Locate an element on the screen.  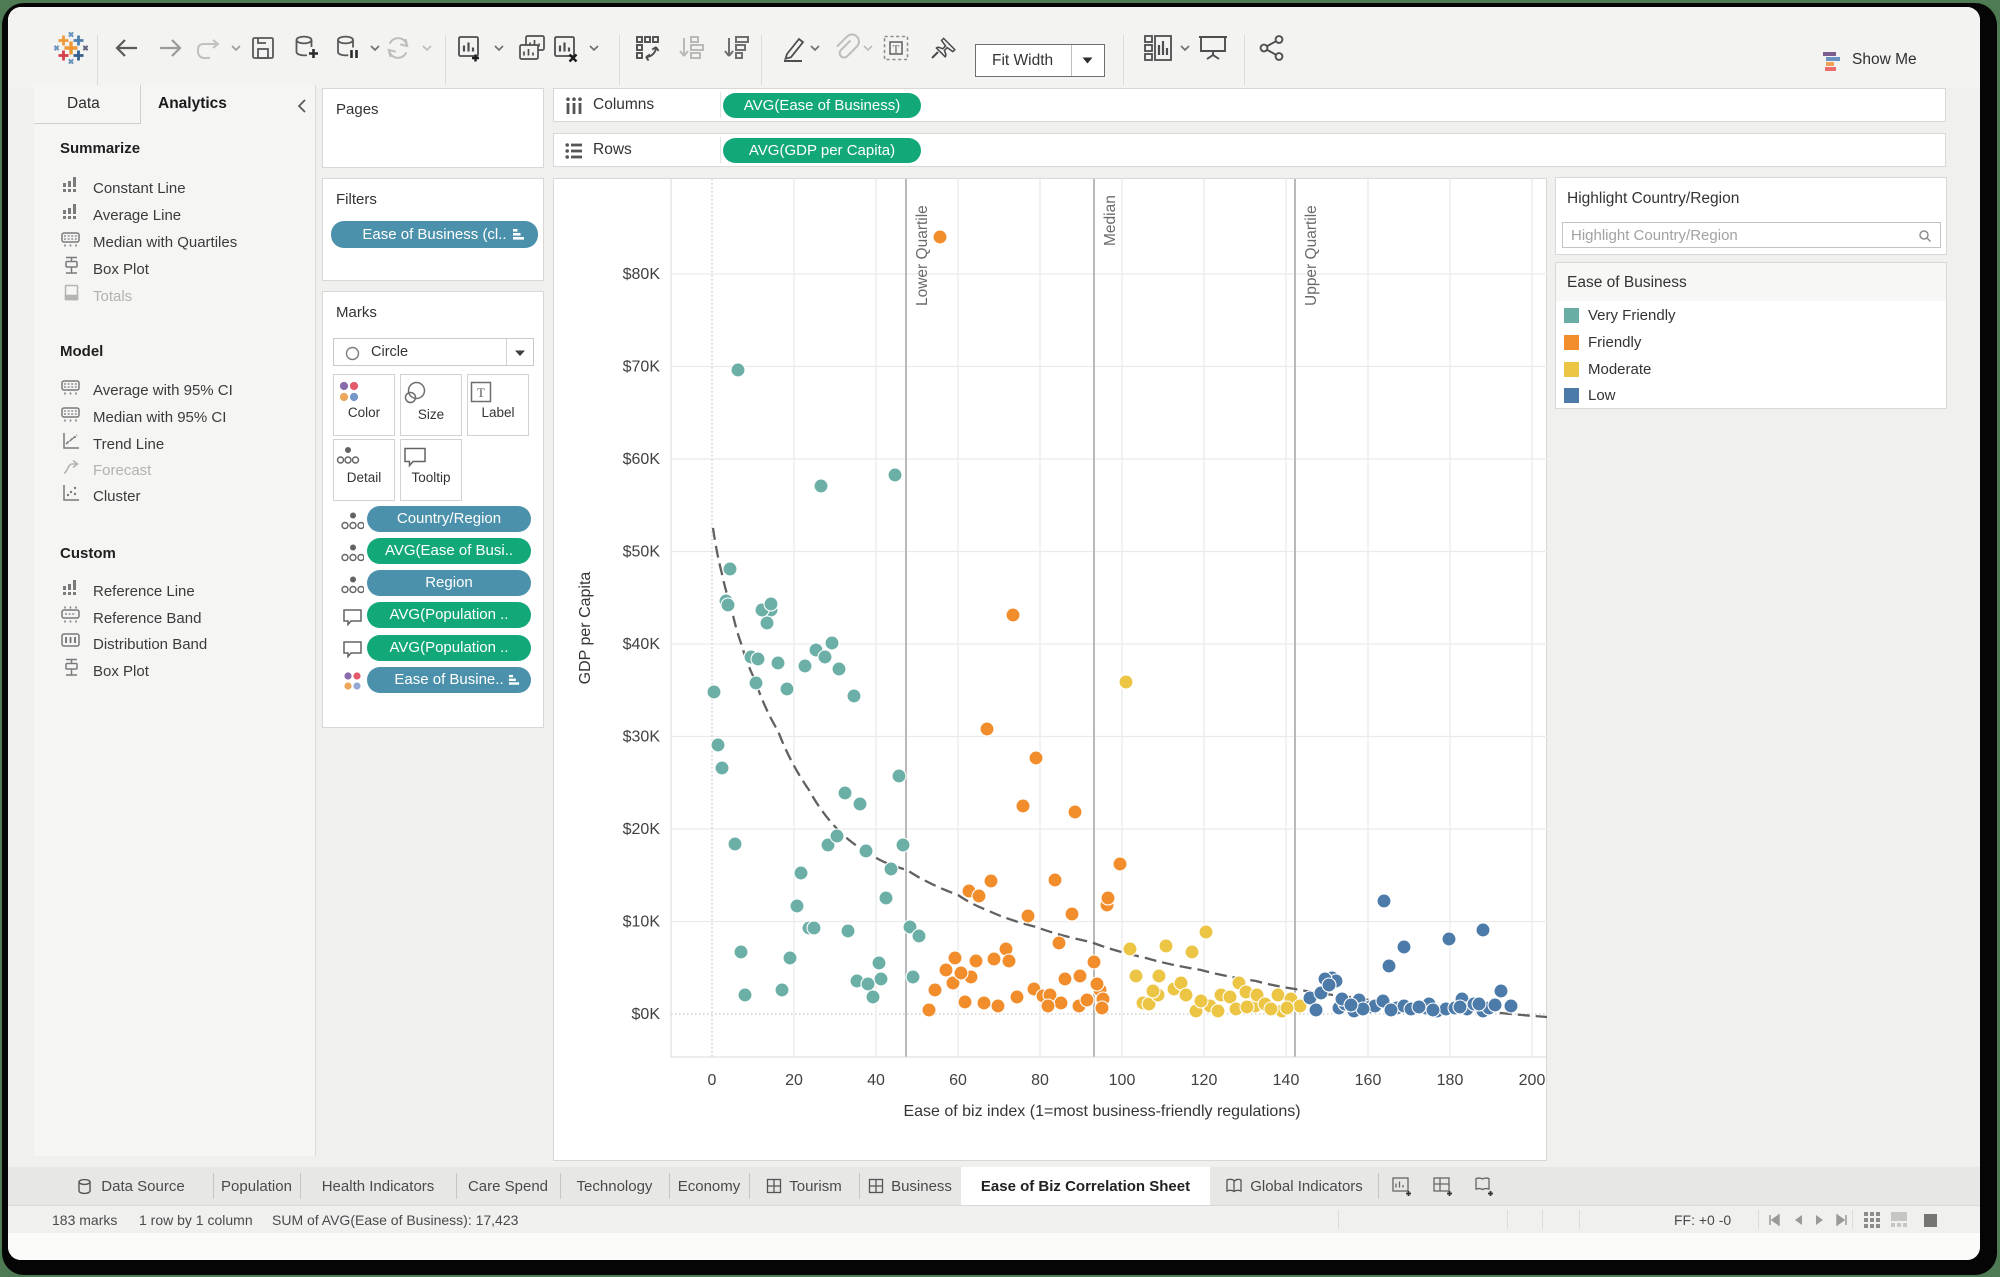
svg-text: 200 is located at coordinates (1532, 1080).